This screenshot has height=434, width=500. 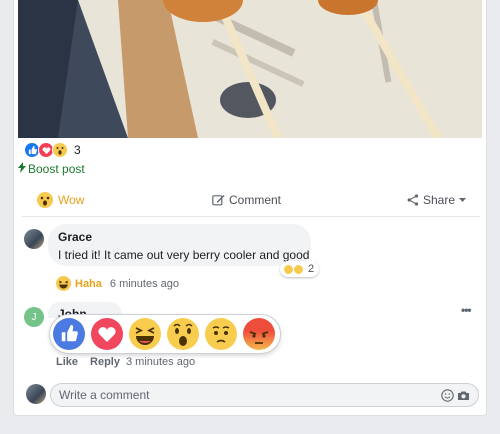 What do you see at coordinates (248, 395) in the screenshot?
I see `comment-input` at bounding box center [248, 395].